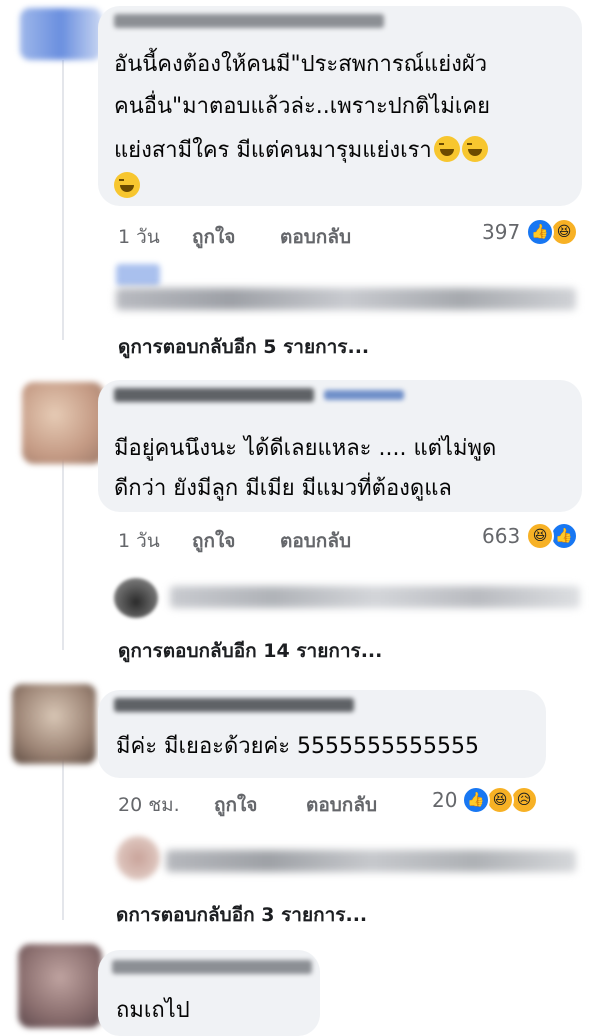 The height and width of the screenshot is (1036, 600). I want to click on grinning-emoji-icon, so click(474, 149).